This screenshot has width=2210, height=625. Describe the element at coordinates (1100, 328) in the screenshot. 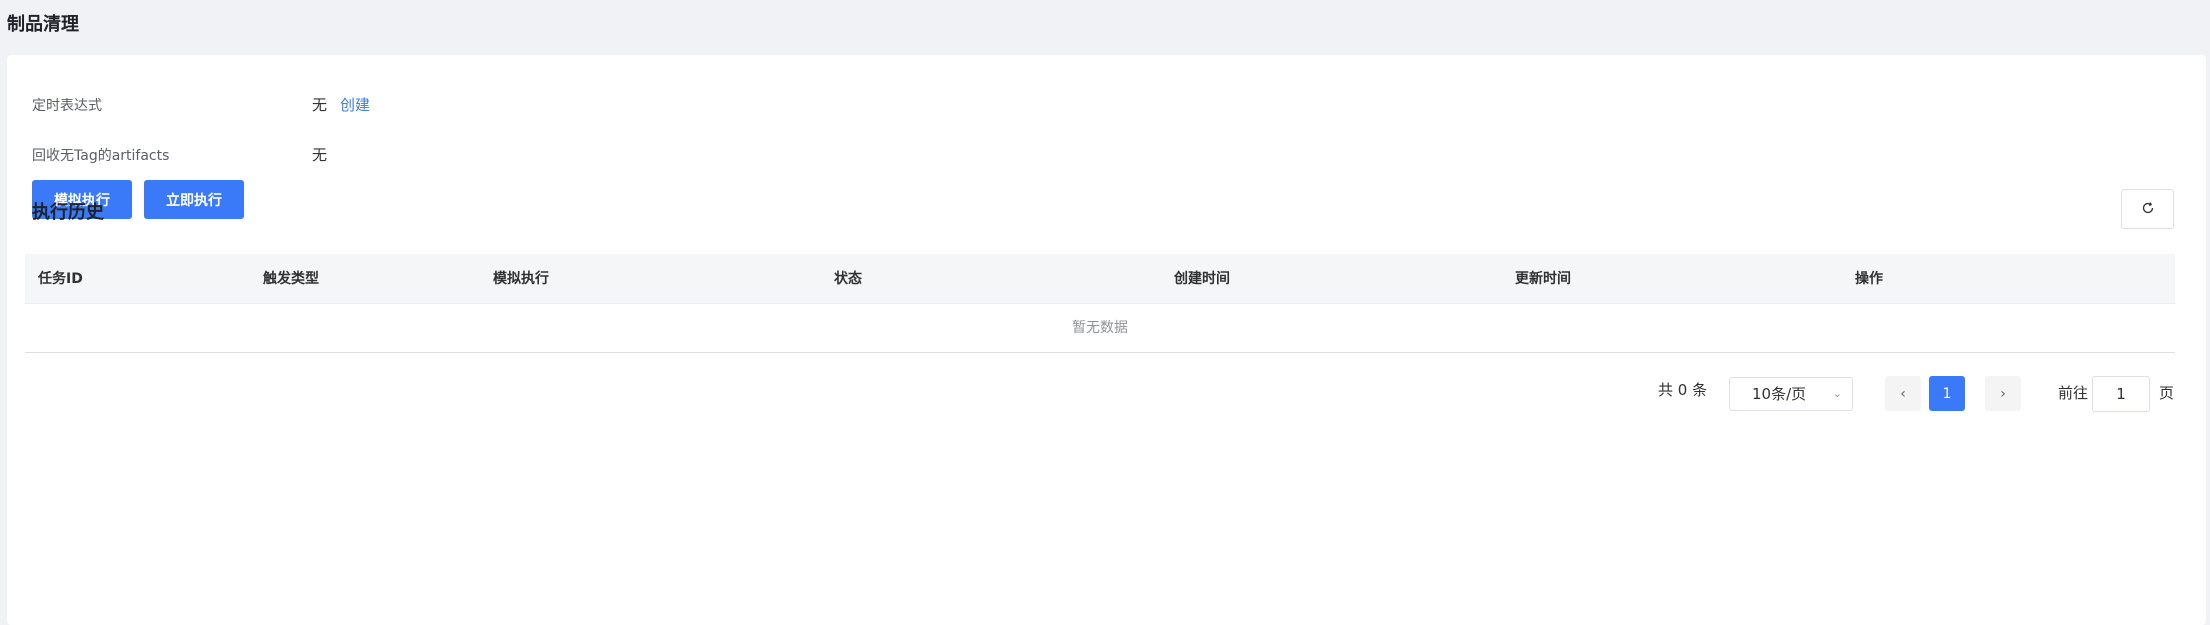

I see `table-empty-text: 暂无数据` at that location.